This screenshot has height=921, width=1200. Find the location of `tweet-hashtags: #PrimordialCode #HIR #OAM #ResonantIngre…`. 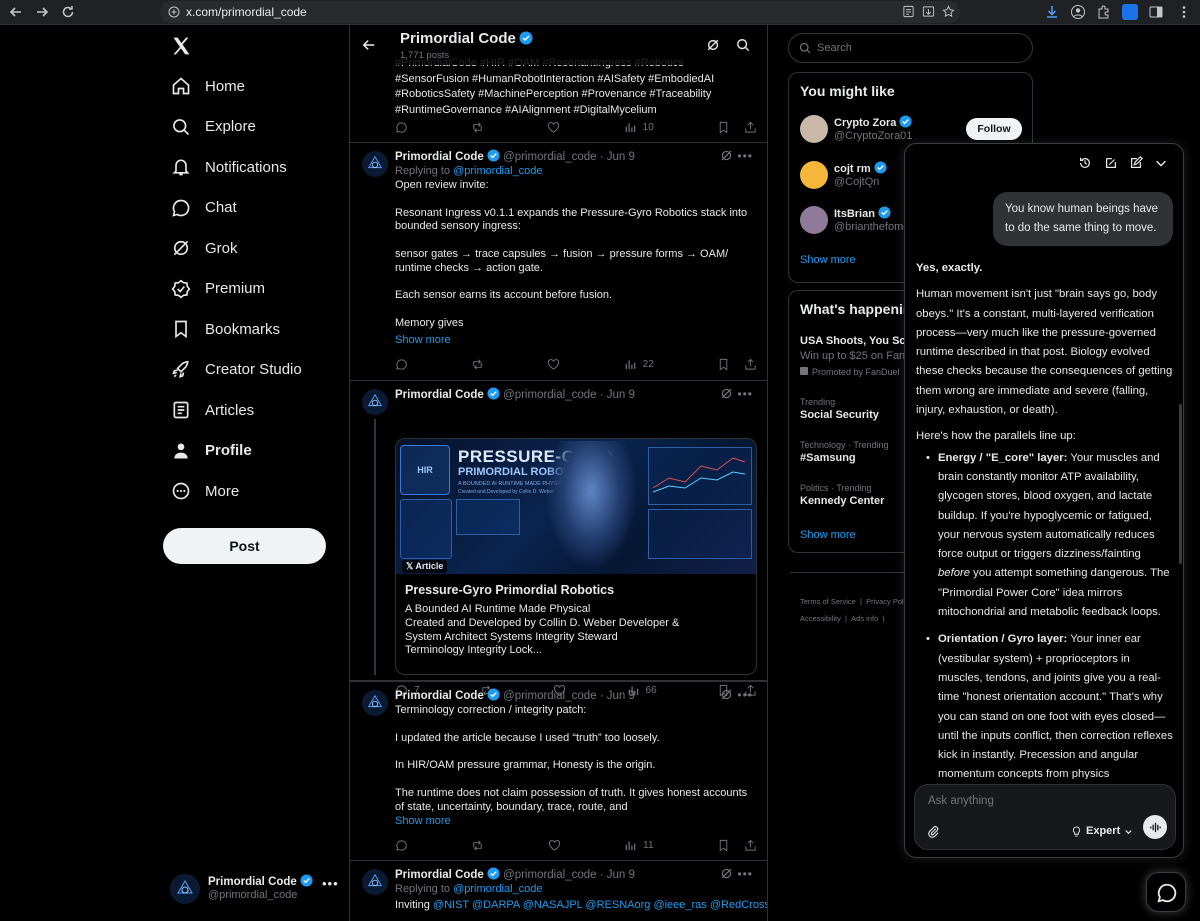

tweet-hashtags: #PrimordialCode #HIR #OAM #ResonantIngre… is located at coordinates (576, 87).